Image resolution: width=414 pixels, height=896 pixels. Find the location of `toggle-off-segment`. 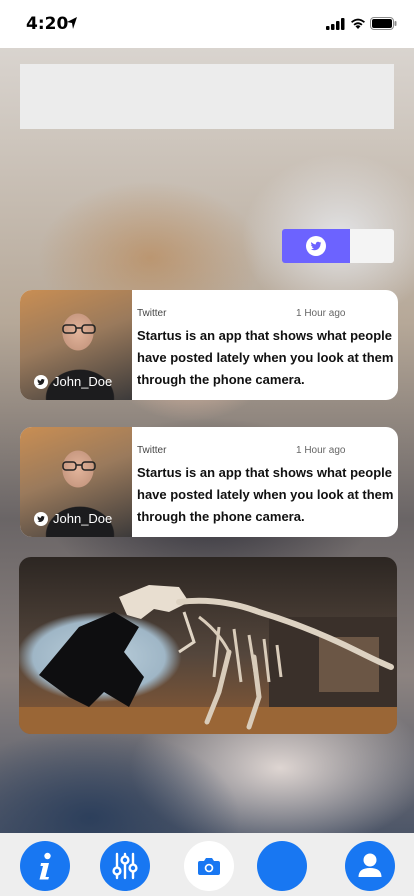

toggle-off-segment is located at coordinates (372, 246).